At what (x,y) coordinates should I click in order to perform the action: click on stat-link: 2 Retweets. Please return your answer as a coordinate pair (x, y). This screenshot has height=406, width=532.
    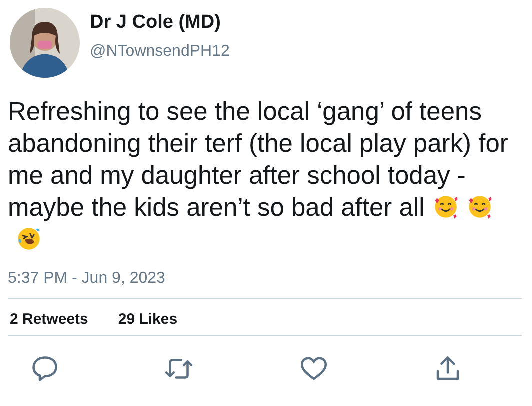
    Looking at the image, I should click on (49, 319).